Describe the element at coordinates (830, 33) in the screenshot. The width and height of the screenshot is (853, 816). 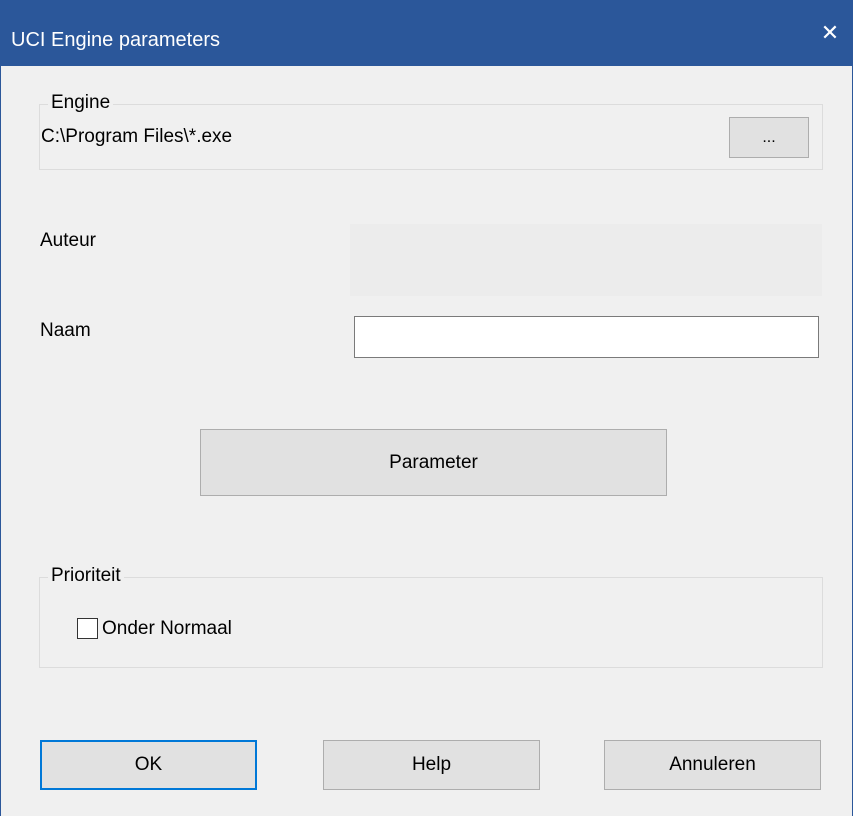
I see `close-icon: ✕` at that location.